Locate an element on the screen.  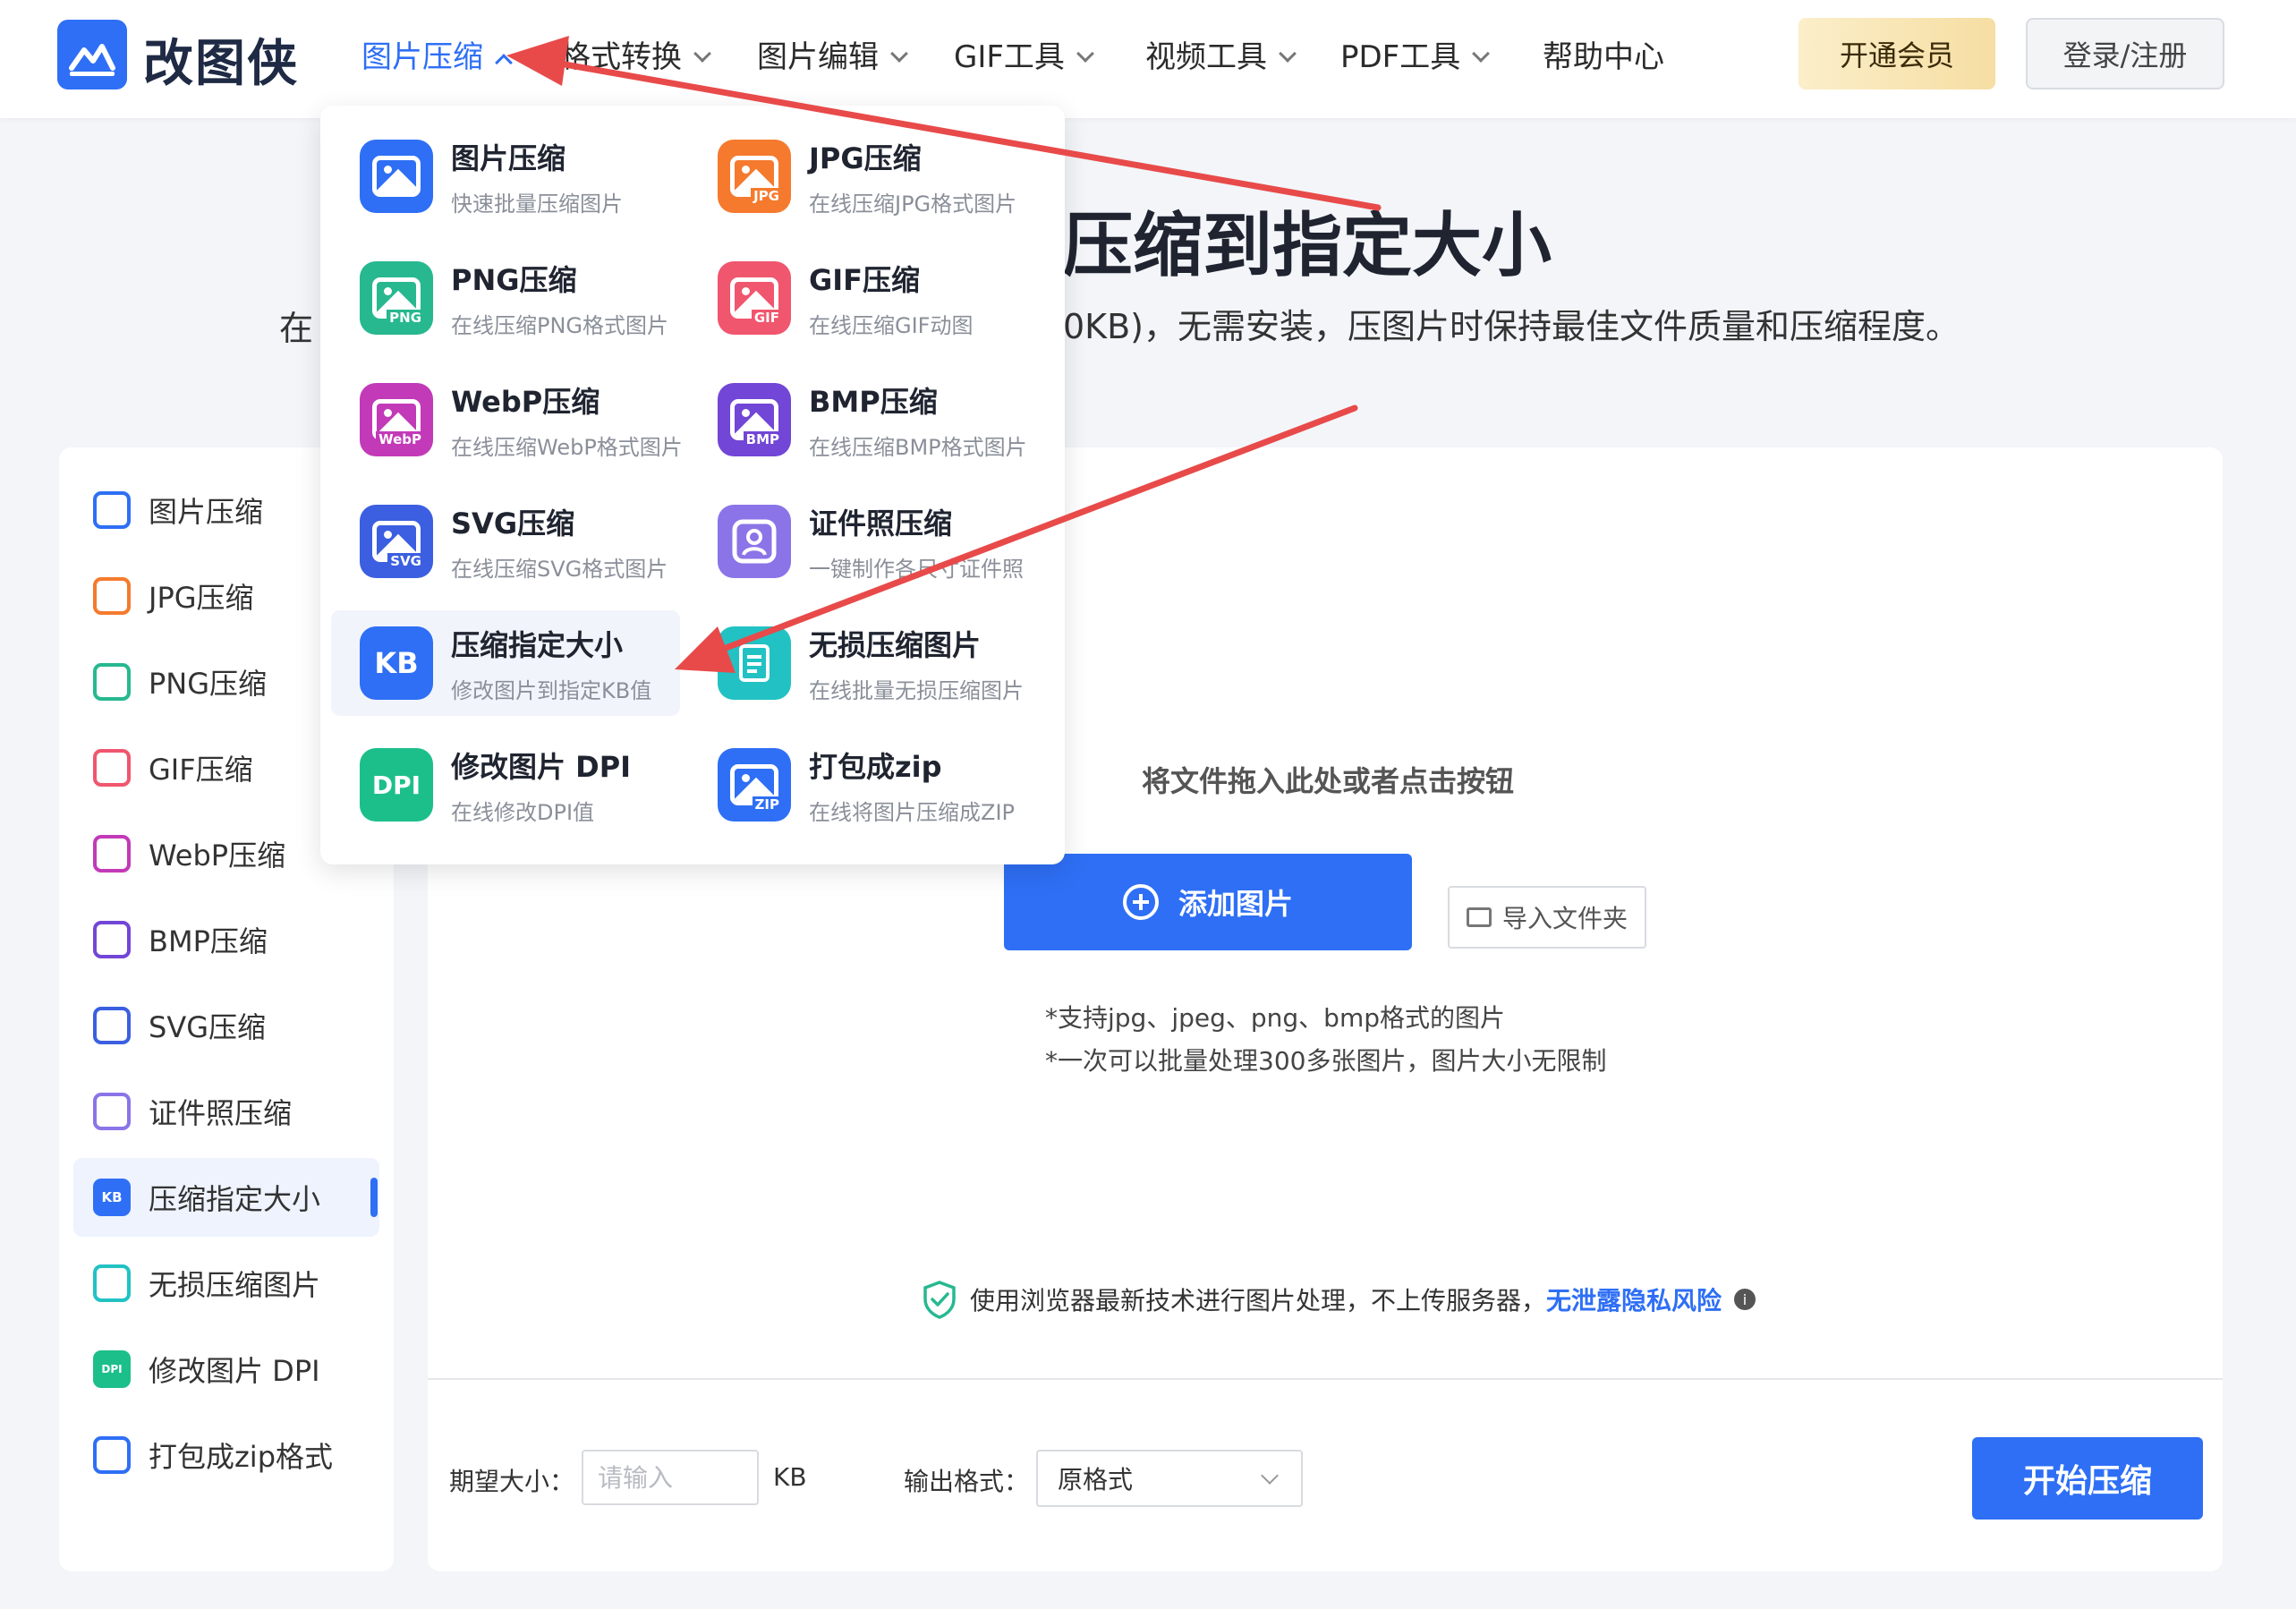
sidebar-item-lossless-compress: 无损压缩图片 is located at coordinates (226, 1283).